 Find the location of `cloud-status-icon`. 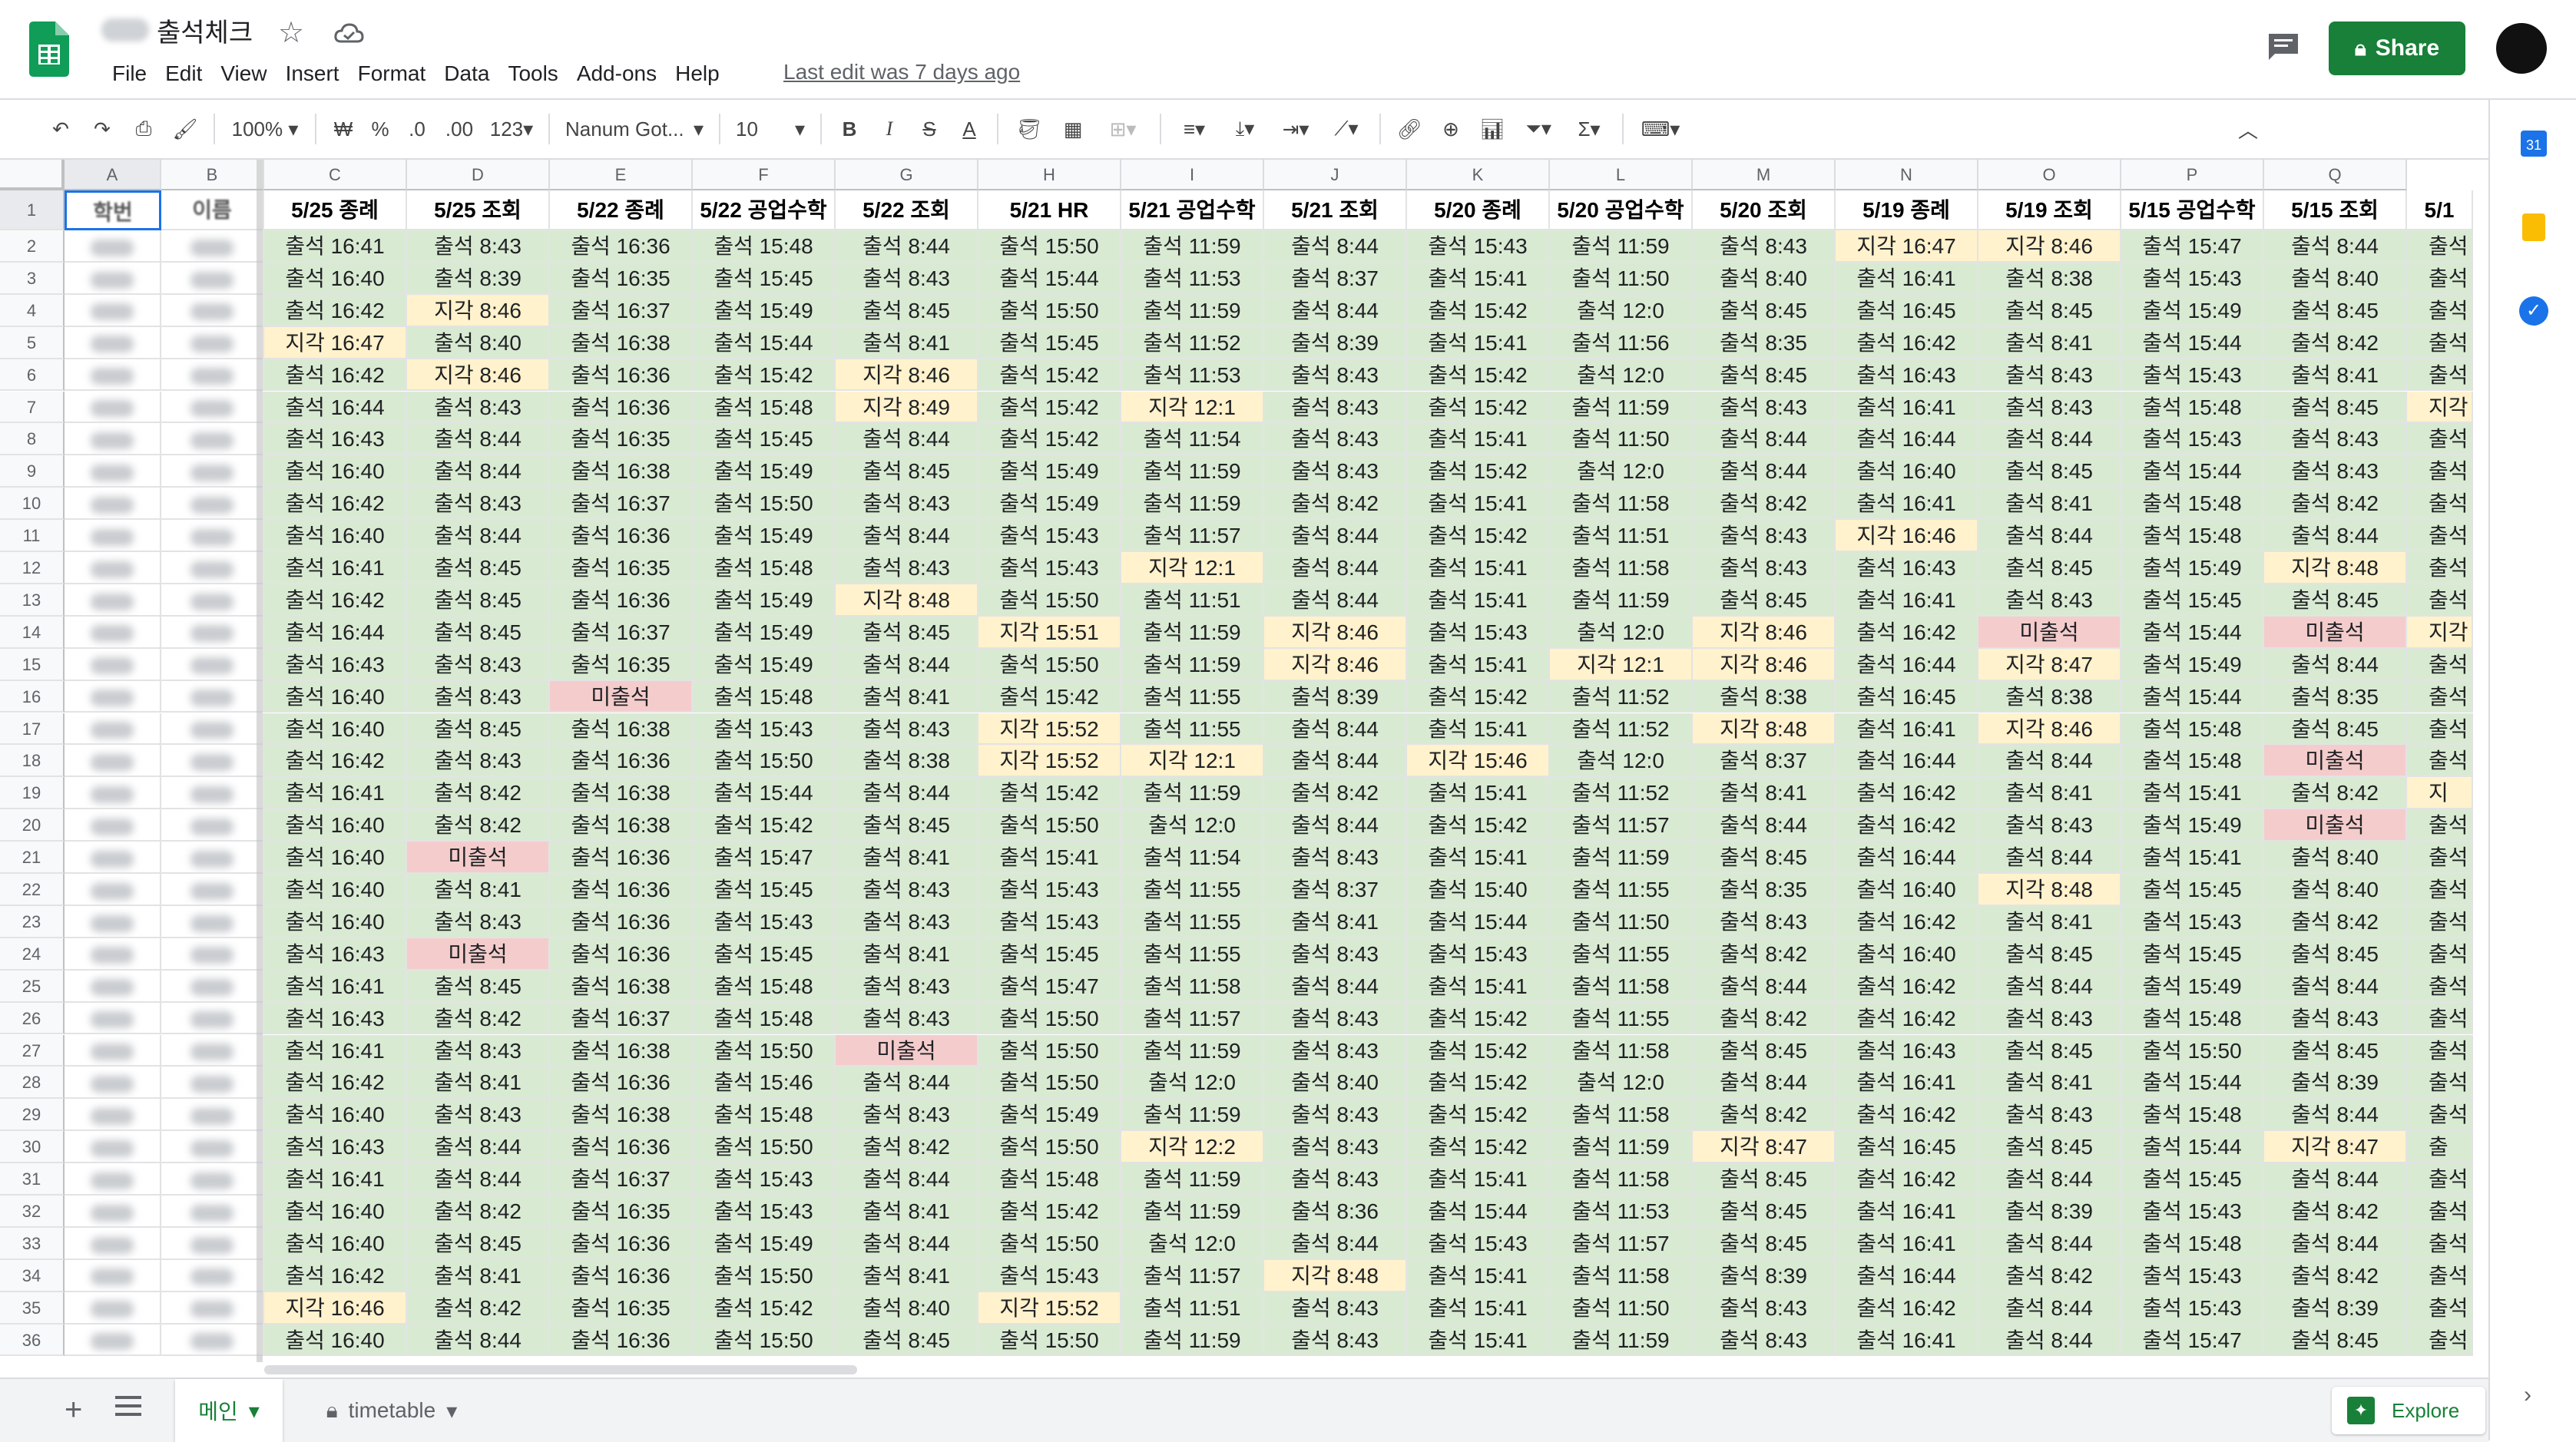

cloud-status-icon is located at coordinates (349, 34).